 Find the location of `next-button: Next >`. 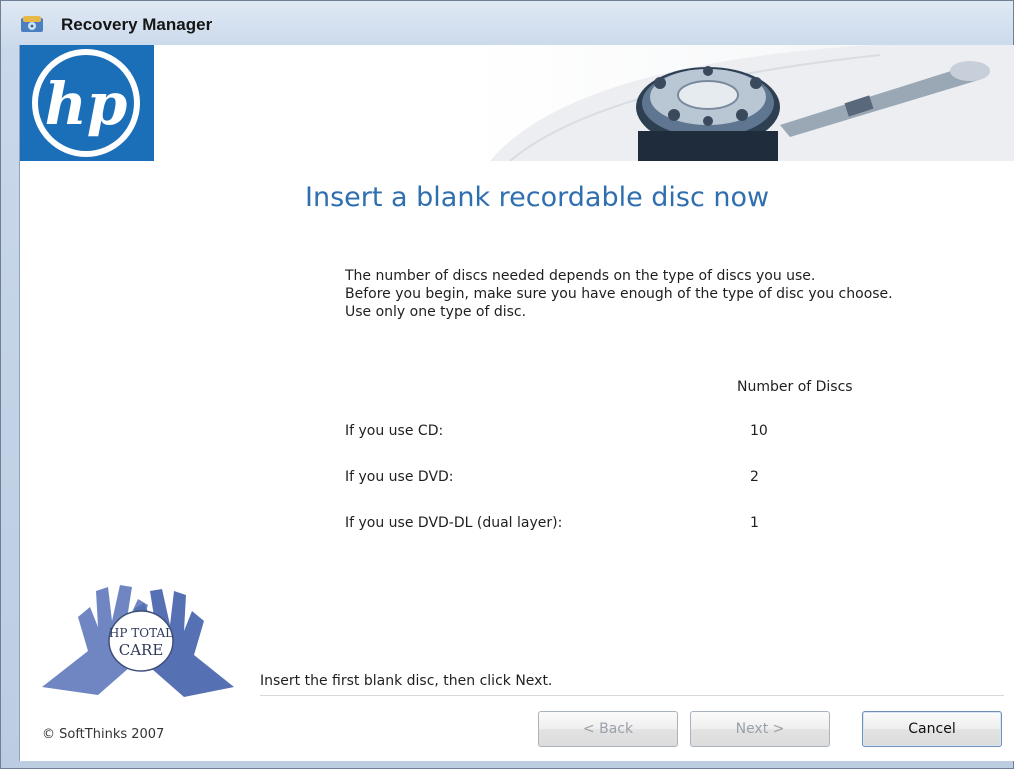

next-button: Next > is located at coordinates (760, 729).